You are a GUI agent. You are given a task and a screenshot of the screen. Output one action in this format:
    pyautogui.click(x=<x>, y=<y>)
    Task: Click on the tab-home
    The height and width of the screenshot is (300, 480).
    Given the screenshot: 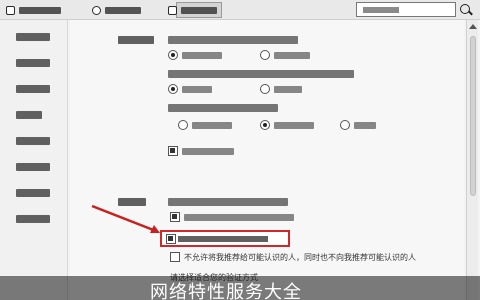 What is the action you would take?
    pyautogui.click(x=192, y=10)
    